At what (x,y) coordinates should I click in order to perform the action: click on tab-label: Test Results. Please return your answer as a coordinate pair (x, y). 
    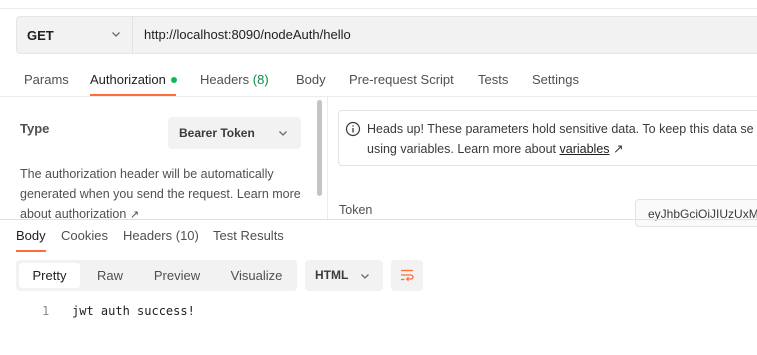
    Looking at the image, I should click on (248, 235).